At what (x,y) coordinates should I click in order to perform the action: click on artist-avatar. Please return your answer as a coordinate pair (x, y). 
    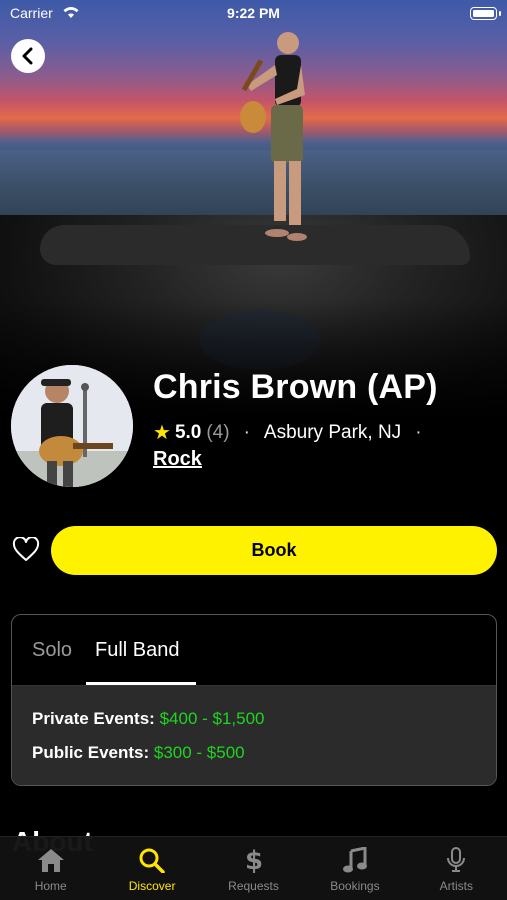
    Looking at the image, I should click on (72, 426).